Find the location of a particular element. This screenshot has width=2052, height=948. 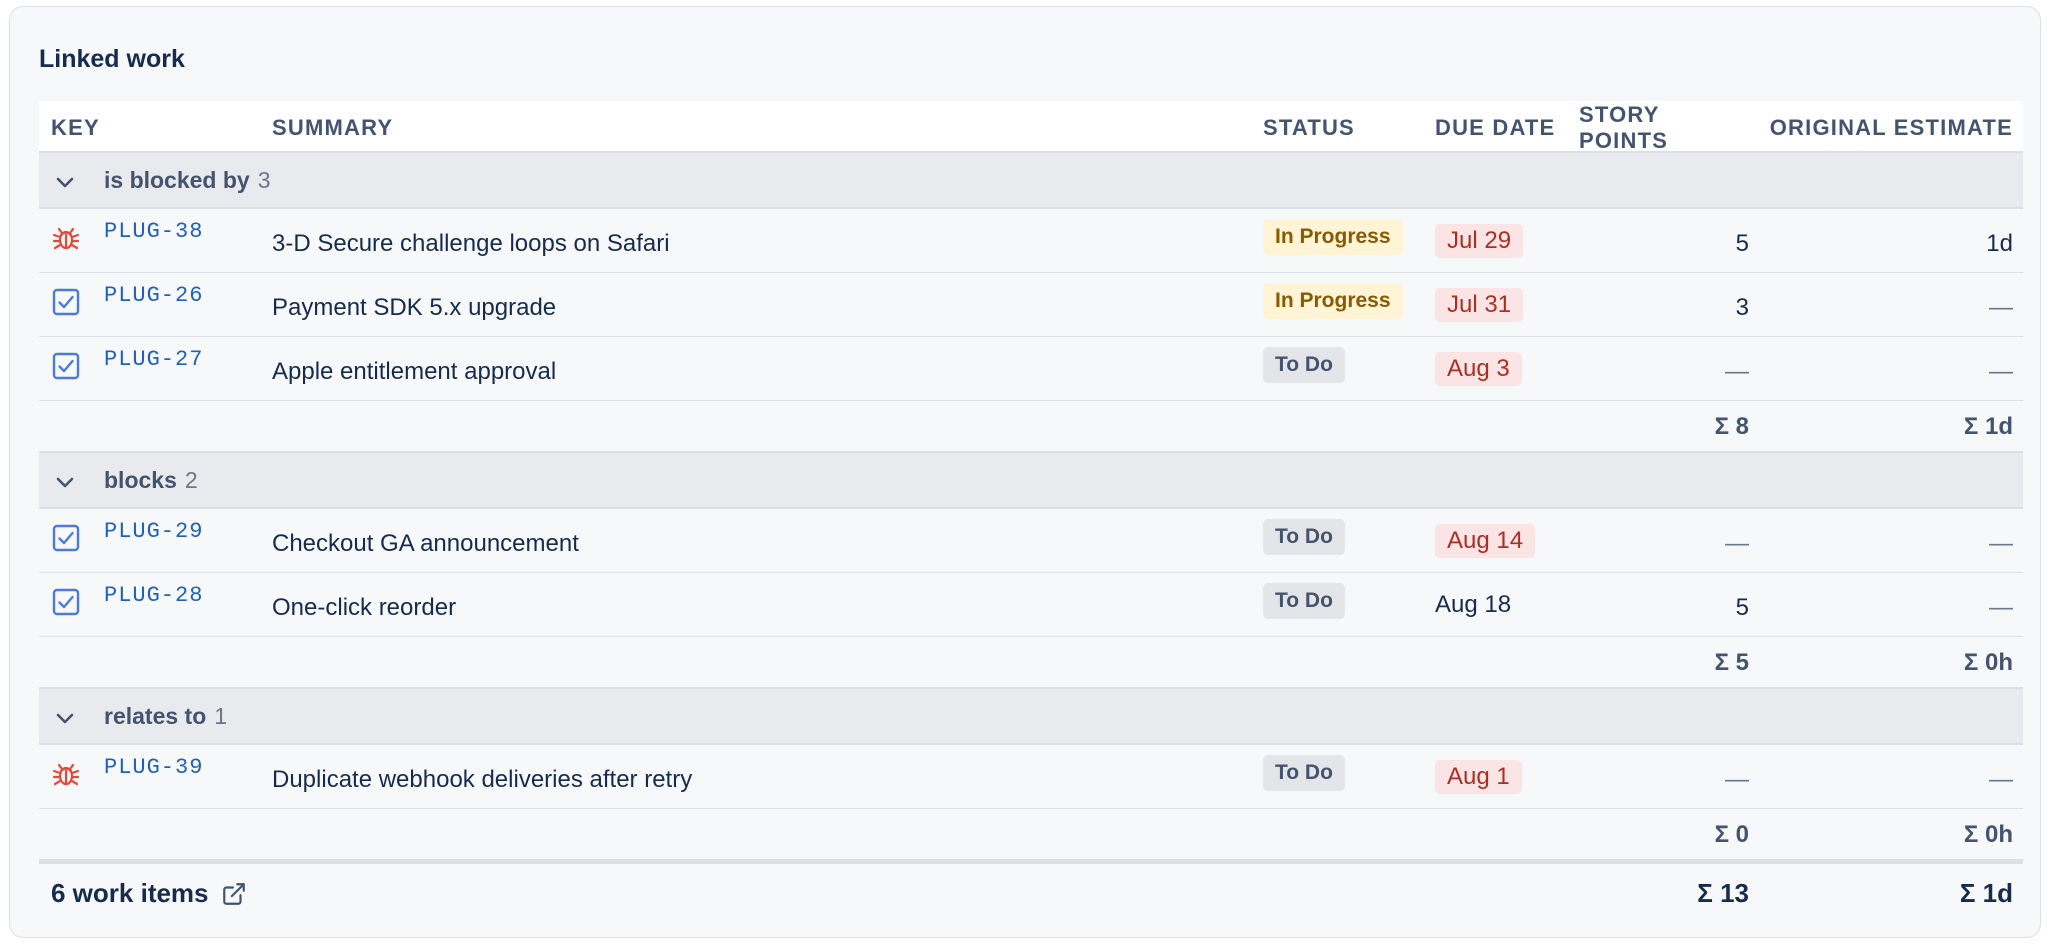

column-header-due-date: DUE DATE is located at coordinates (1500, 126).